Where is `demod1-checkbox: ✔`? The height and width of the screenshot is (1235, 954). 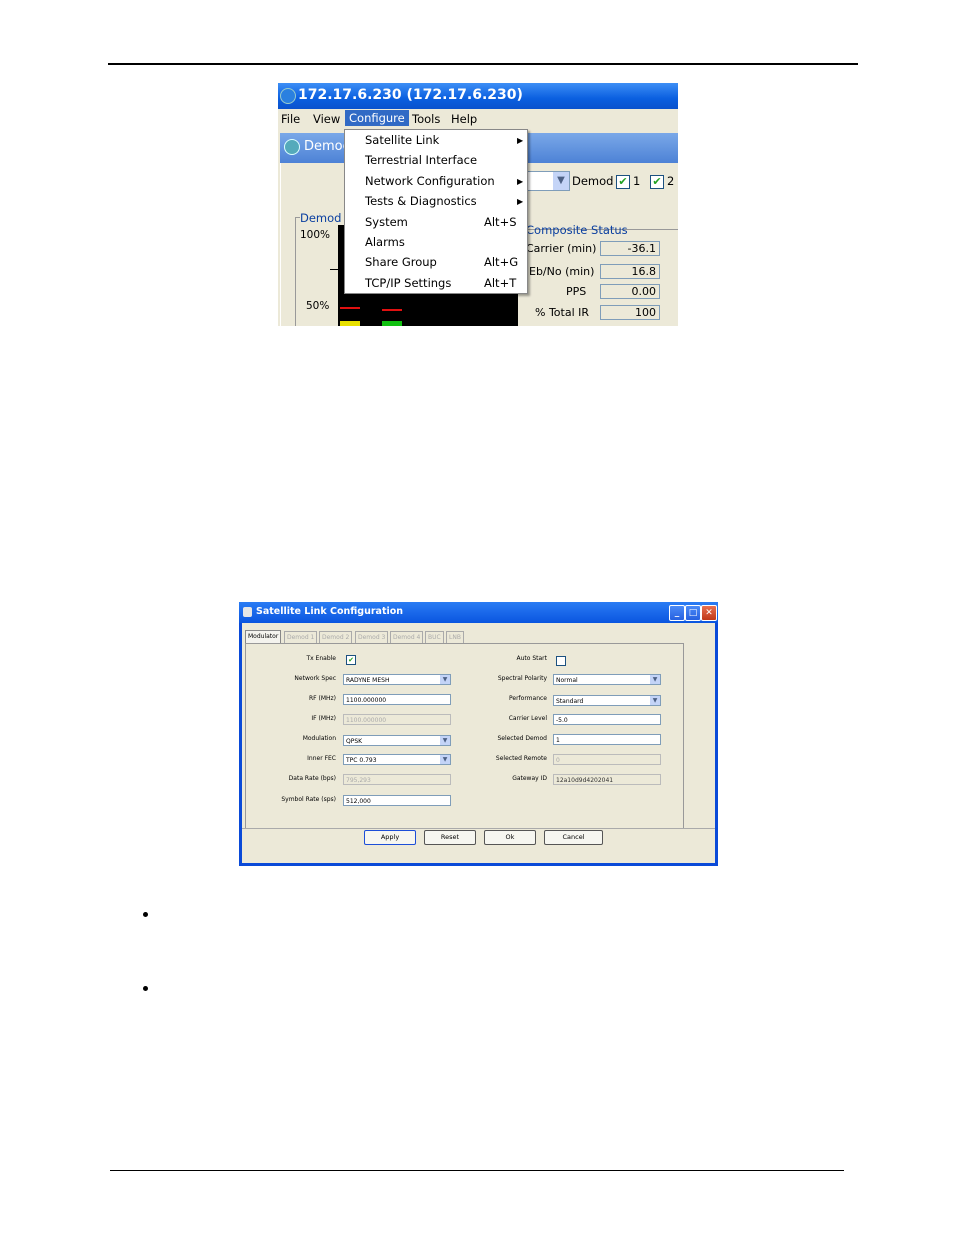 demod1-checkbox: ✔ is located at coordinates (623, 182).